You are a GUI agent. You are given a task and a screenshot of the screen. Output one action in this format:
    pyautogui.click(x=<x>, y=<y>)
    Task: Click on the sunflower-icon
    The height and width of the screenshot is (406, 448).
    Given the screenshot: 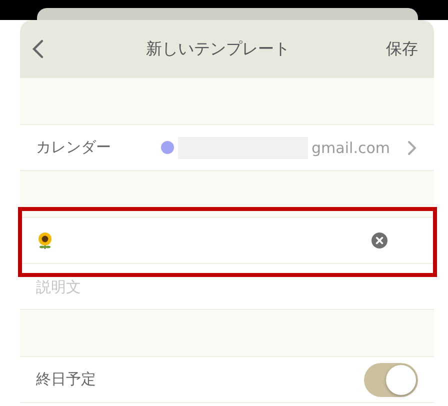 What is the action you would take?
    pyautogui.click(x=45, y=241)
    